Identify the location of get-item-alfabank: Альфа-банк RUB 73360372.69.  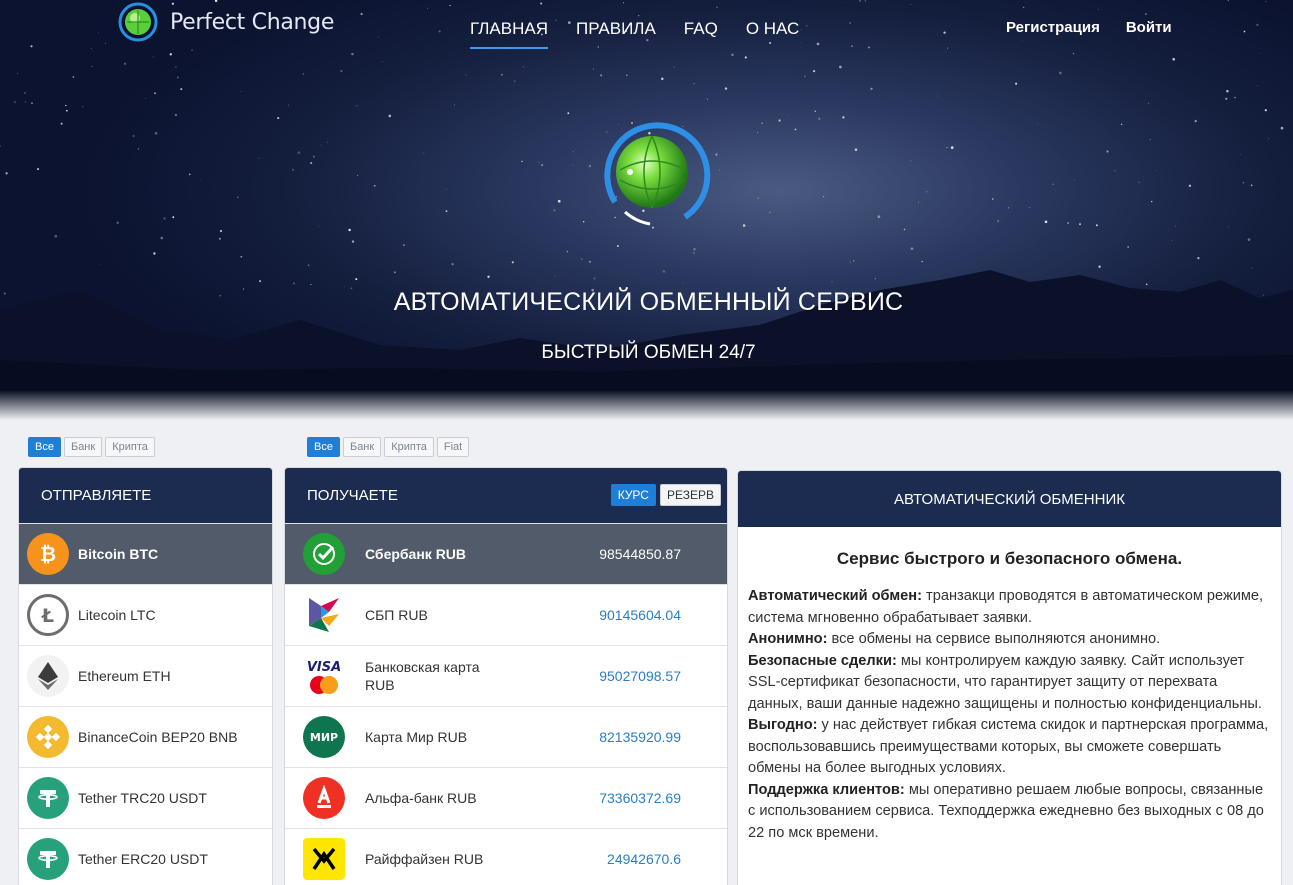
(506, 797).